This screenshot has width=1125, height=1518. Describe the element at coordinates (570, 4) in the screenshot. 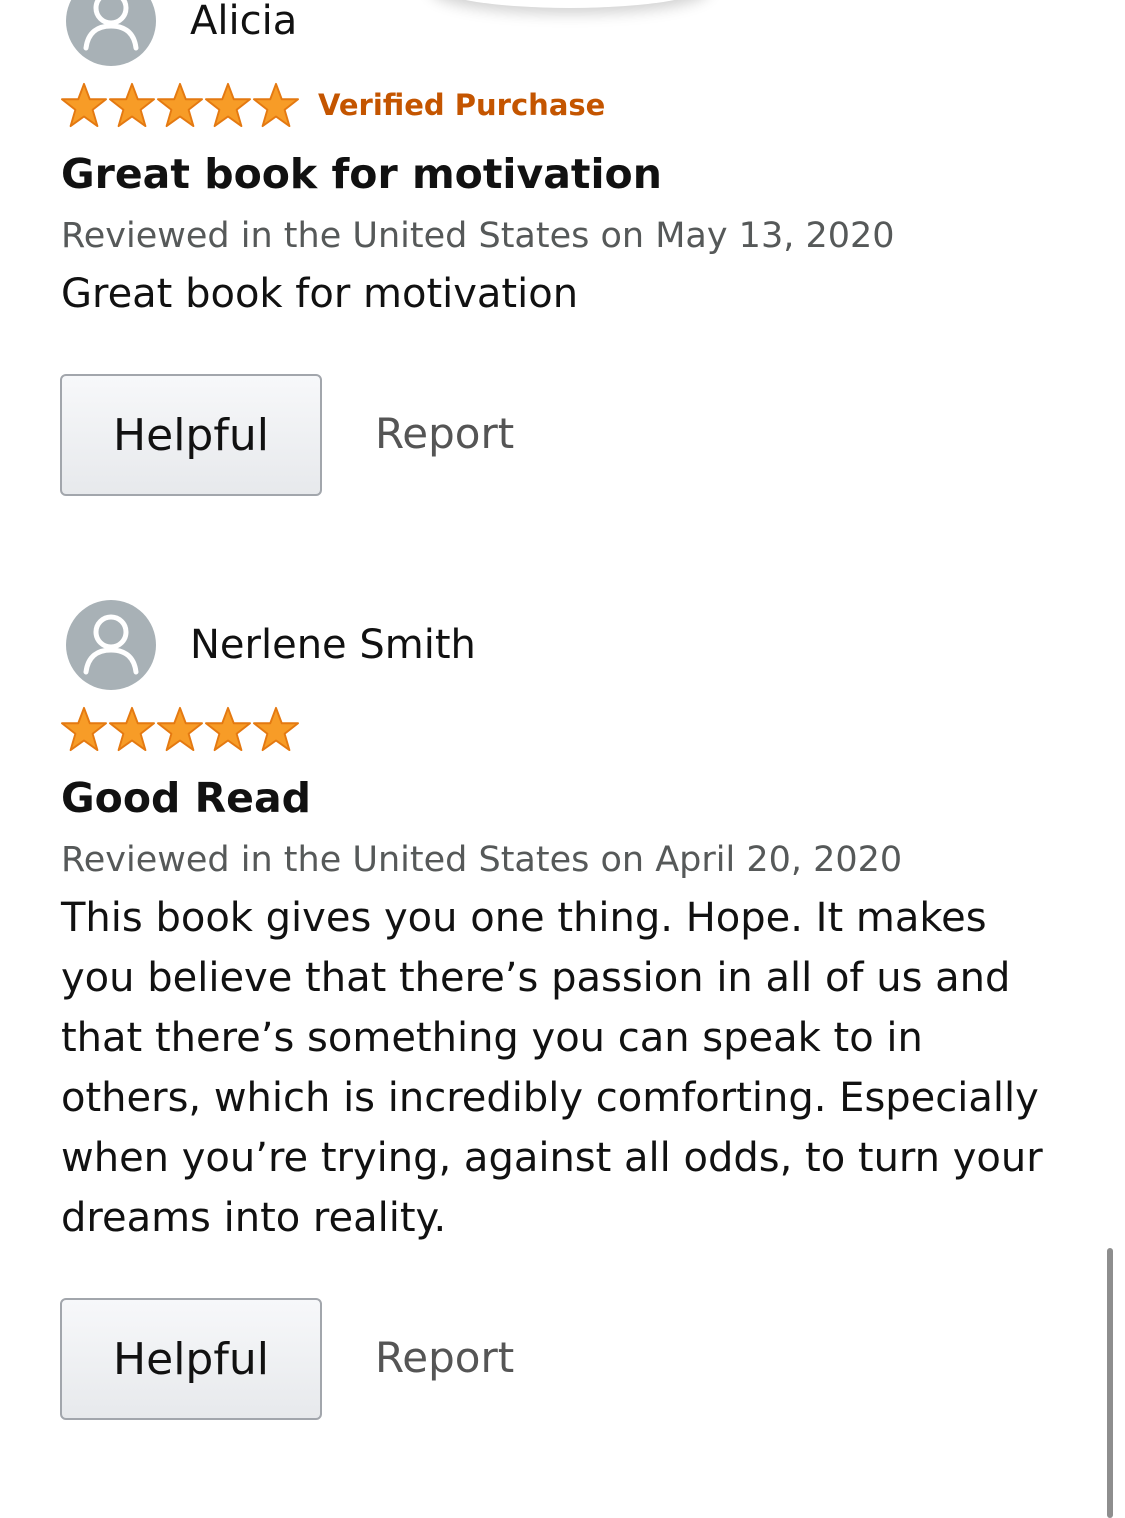

I see `overlay-shadow` at that location.